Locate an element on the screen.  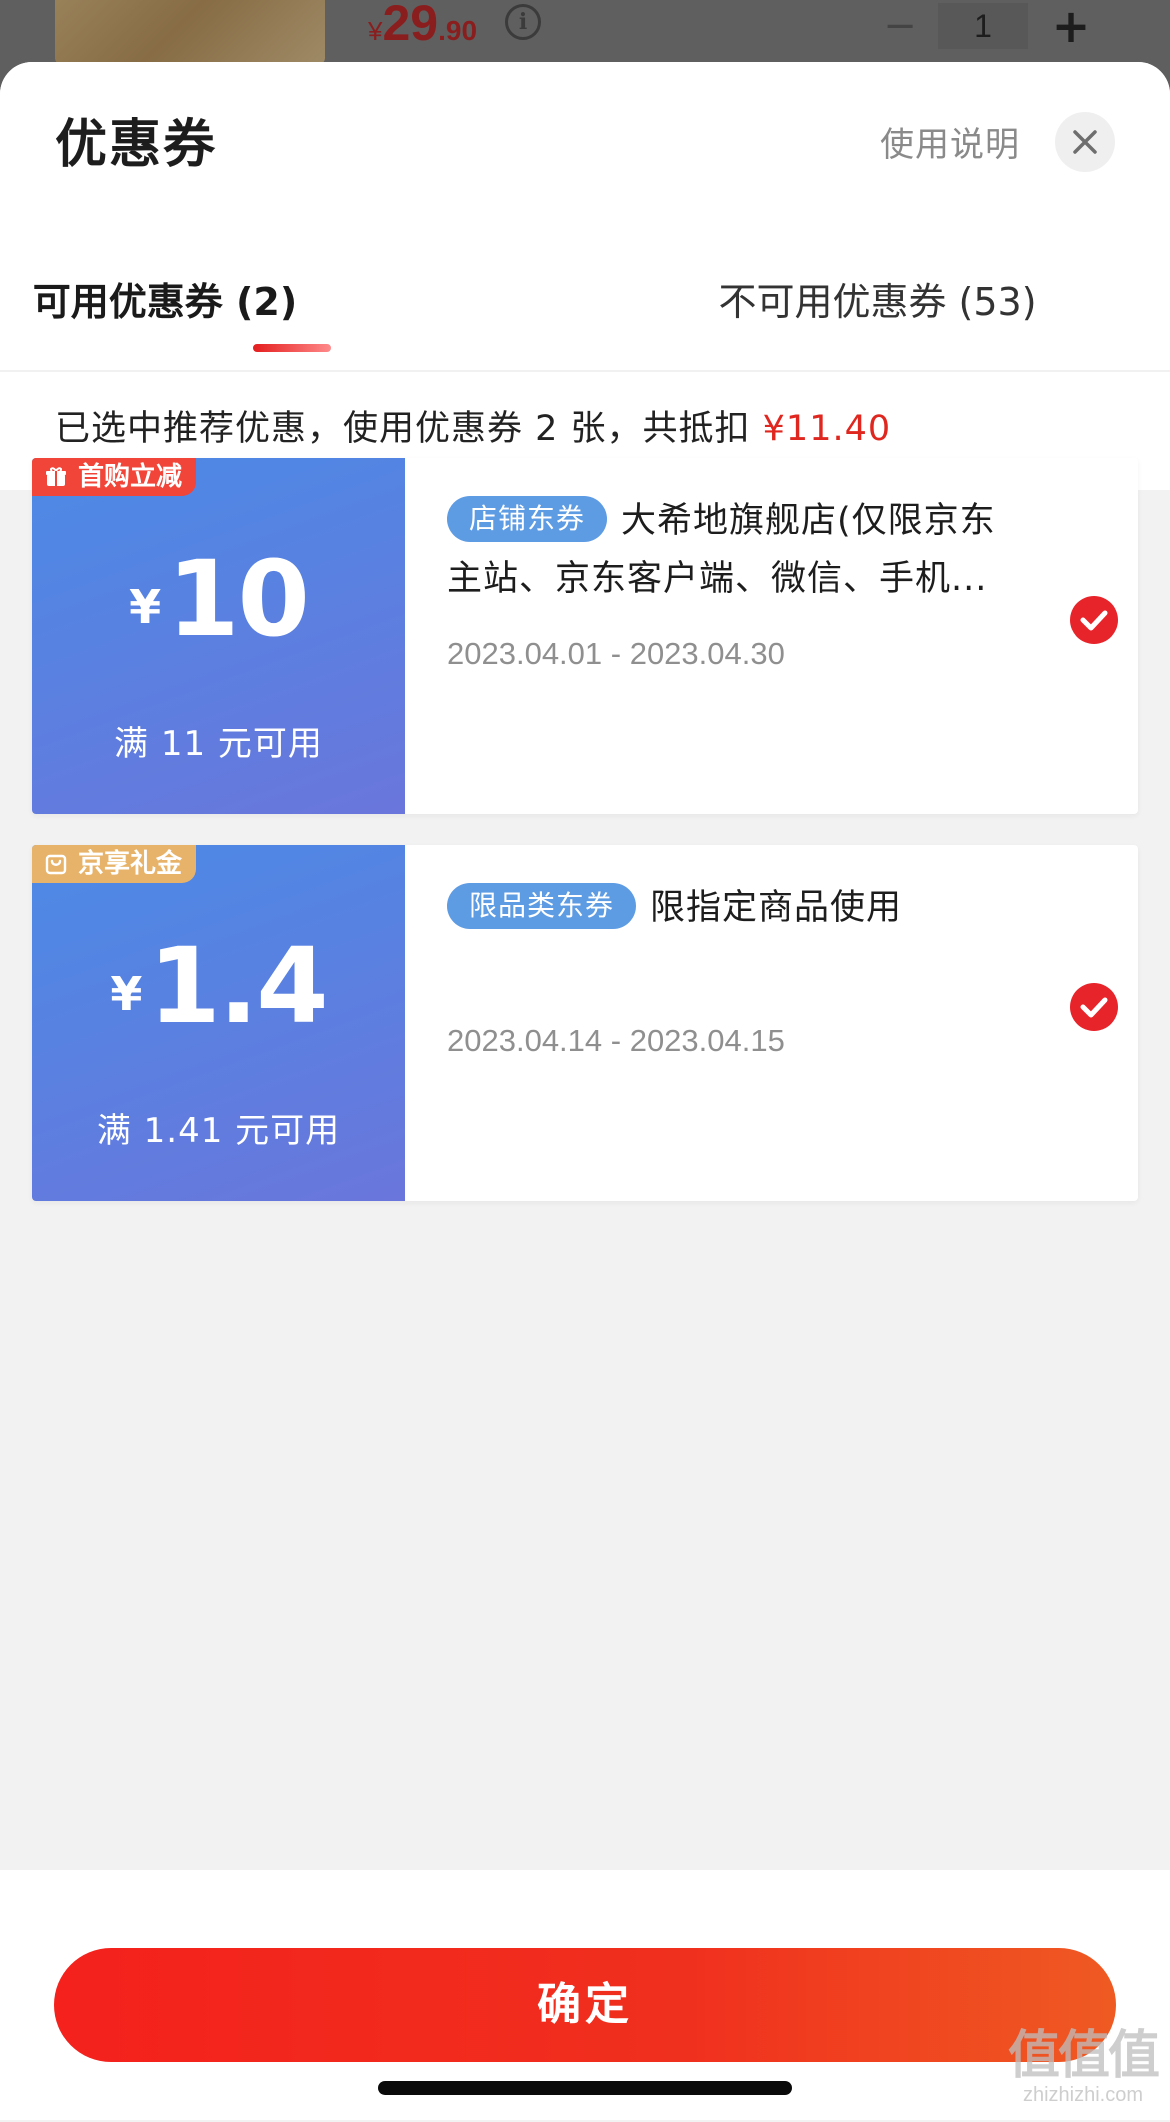
info-icon: i is located at coordinates (523, 22).